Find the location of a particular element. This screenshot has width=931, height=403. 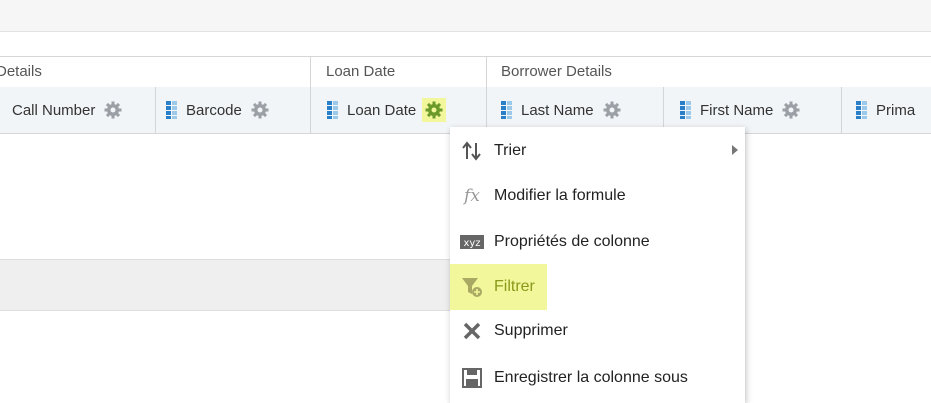

column-label: Prima is located at coordinates (896, 110).